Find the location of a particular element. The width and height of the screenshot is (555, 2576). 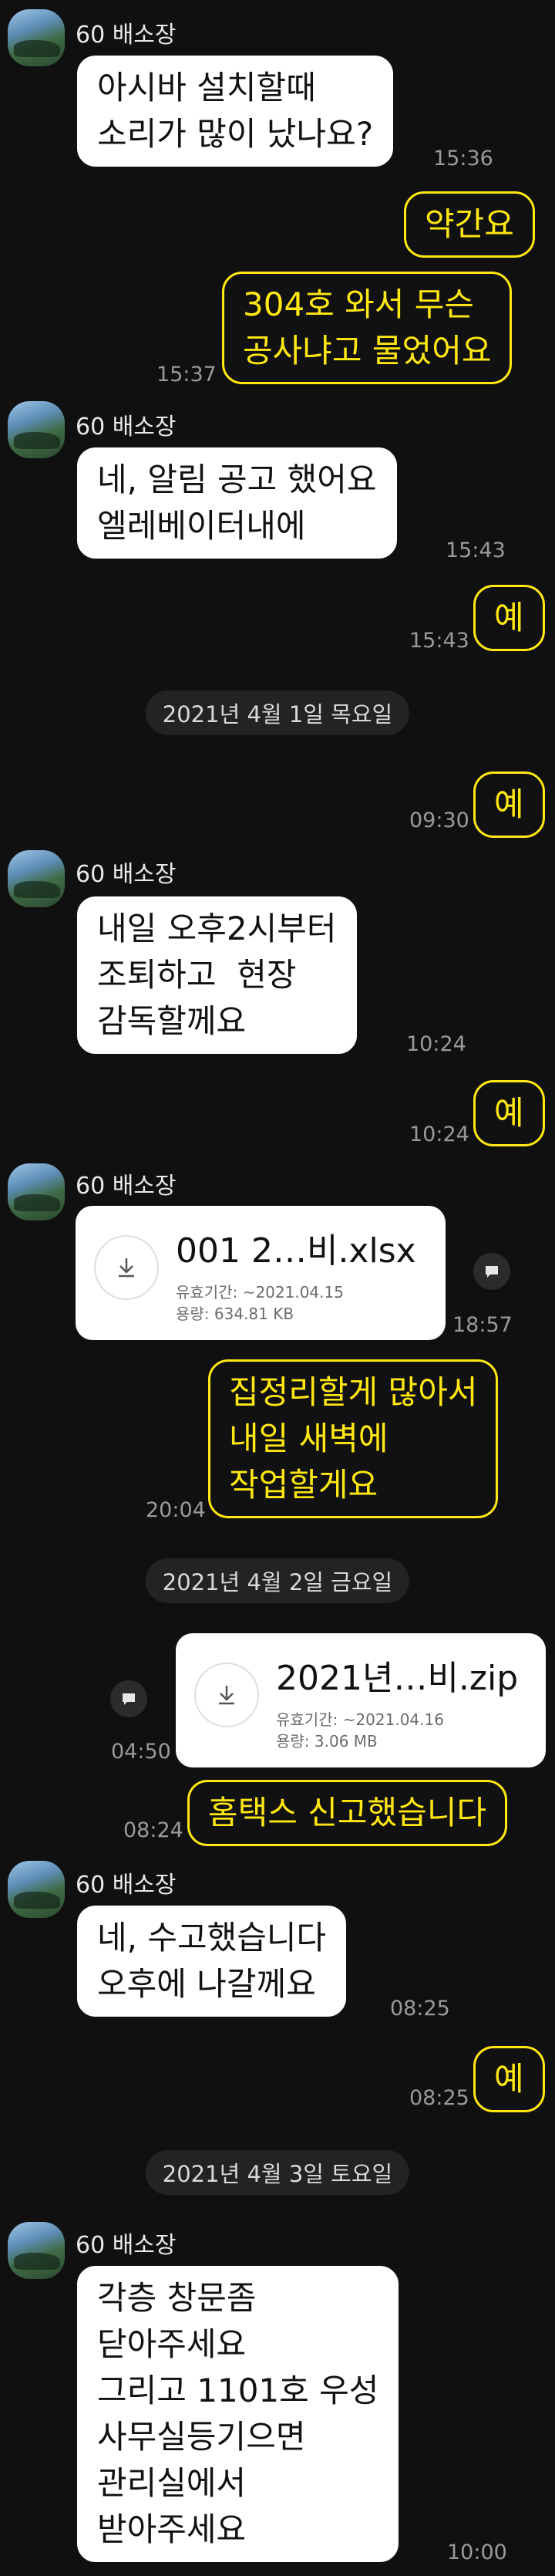

date-divider: 2021년 4월 3일 토요일 is located at coordinates (277, 2172).